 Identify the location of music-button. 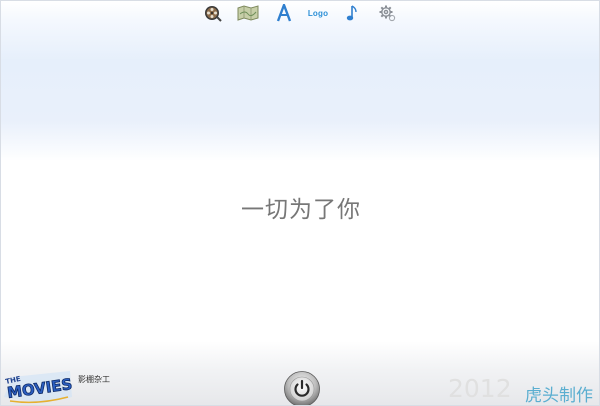
(352, 13).